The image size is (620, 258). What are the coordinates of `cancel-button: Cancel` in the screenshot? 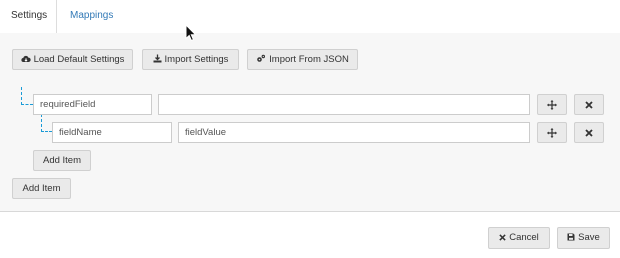 It's located at (519, 238).